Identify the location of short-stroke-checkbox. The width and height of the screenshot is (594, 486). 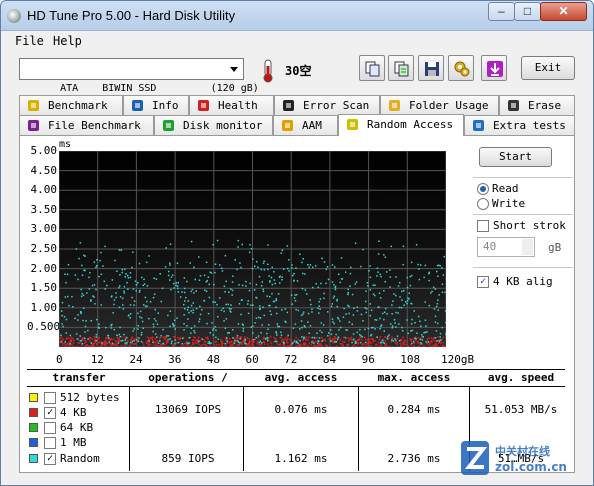
(483, 226).